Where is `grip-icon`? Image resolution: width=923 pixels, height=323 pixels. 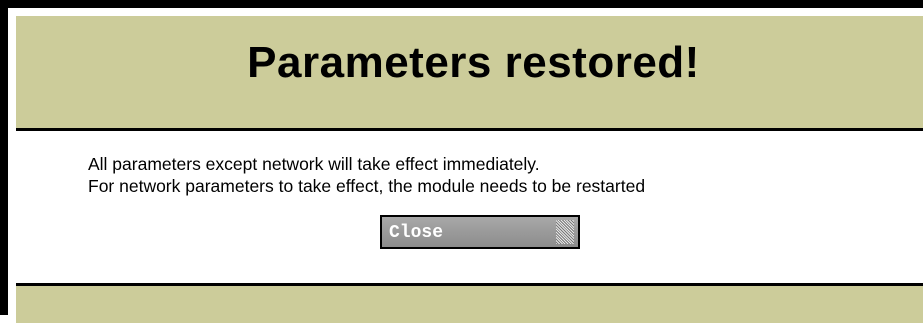 grip-icon is located at coordinates (565, 232).